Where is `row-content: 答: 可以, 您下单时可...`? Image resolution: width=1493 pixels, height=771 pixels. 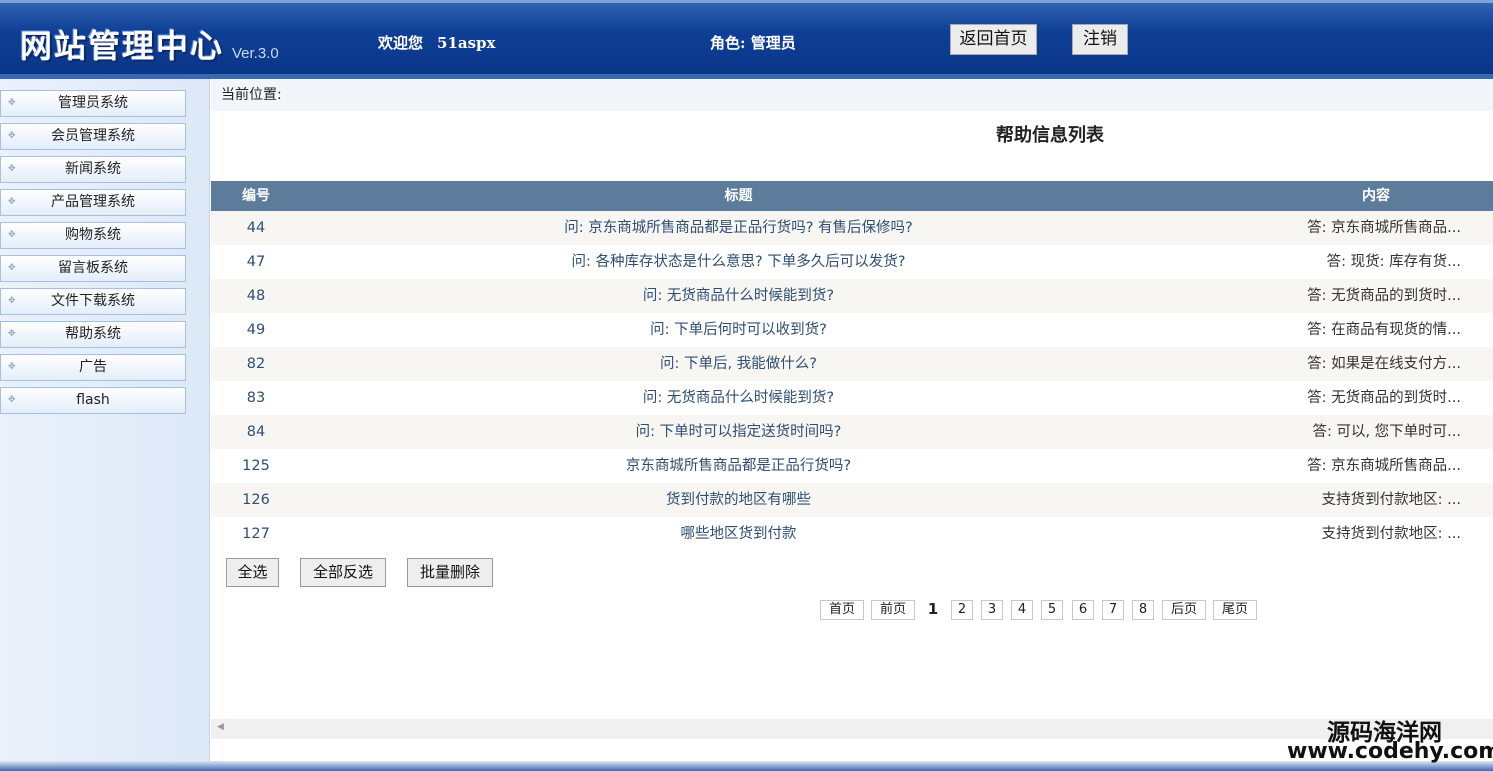 row-content: 答: 可以, 您下单时可... is located at coordinates (1386, 432).